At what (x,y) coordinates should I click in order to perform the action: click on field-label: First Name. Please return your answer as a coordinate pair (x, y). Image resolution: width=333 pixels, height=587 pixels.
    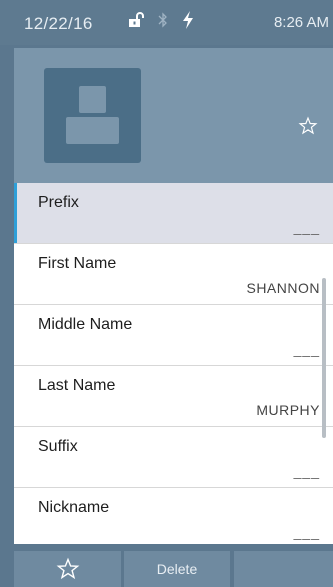
    Looking at the image, I should click on (77, 263).